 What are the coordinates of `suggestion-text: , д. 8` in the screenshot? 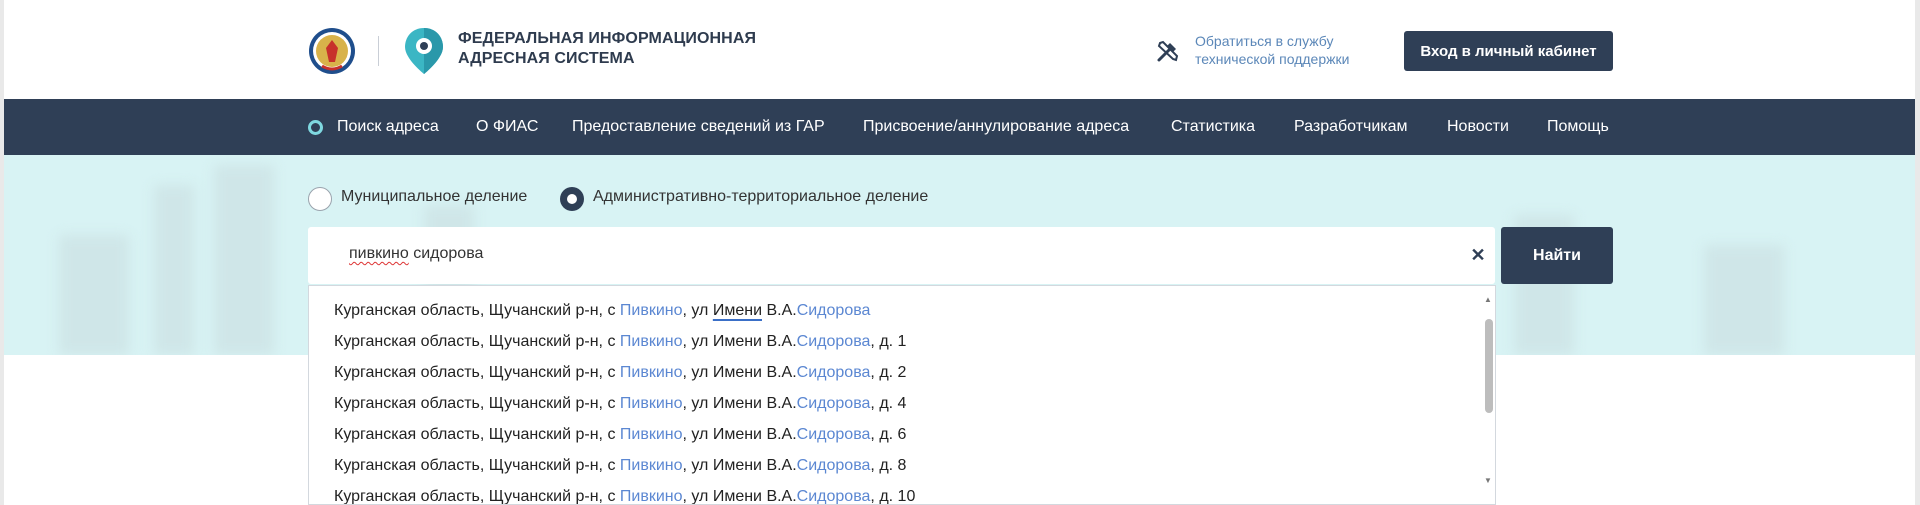 It's located at (888, 465).